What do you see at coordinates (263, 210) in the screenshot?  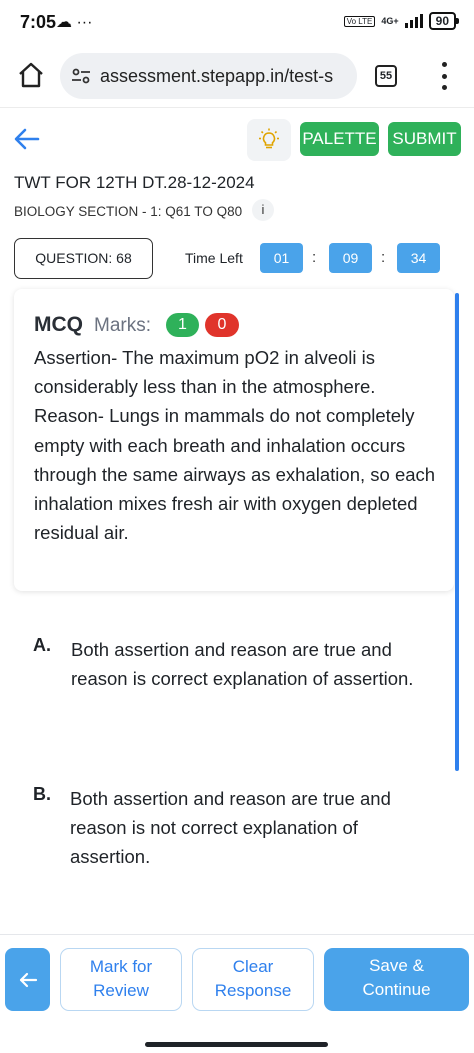 I see `info-icon: i` at bounding box center [263, 210].